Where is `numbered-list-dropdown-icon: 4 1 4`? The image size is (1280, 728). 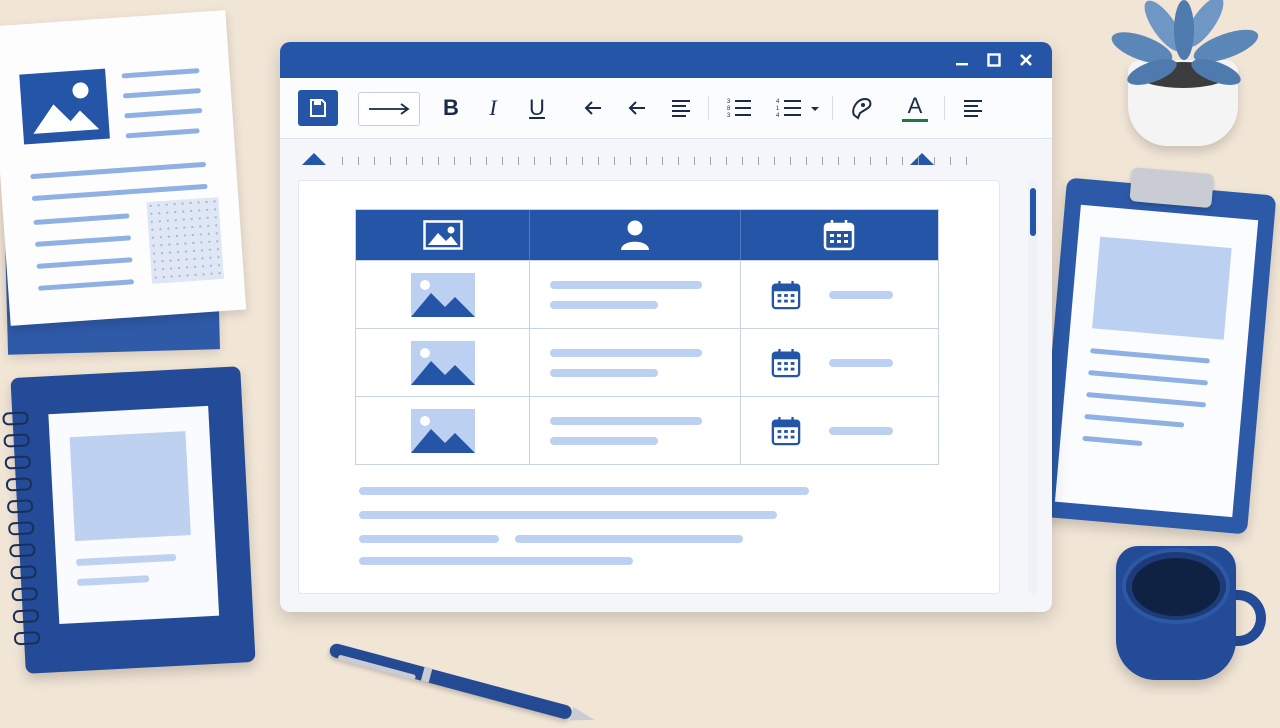 numbered-list-dropdown-icon: 4 1 4 is located at coordinates (798, 108).